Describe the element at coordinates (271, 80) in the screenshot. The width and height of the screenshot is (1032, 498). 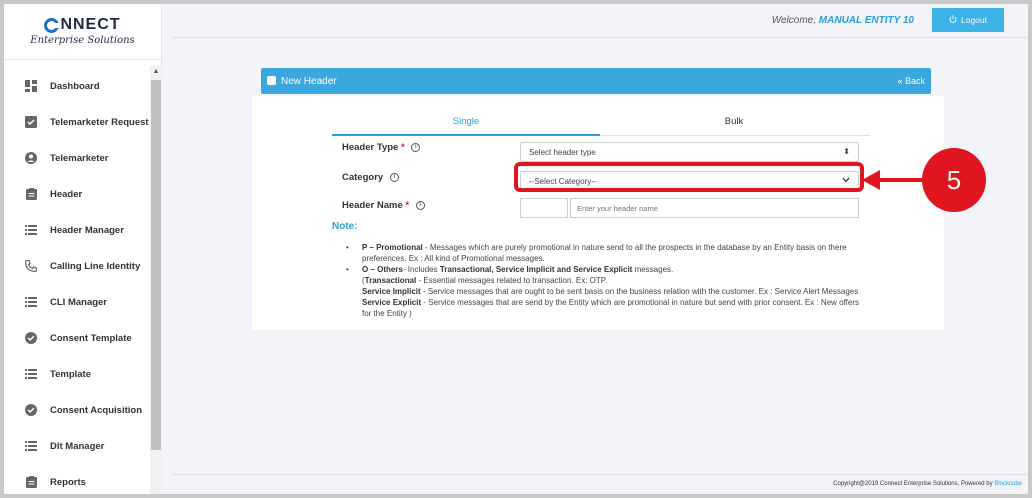
I see `document-icon` at that location.